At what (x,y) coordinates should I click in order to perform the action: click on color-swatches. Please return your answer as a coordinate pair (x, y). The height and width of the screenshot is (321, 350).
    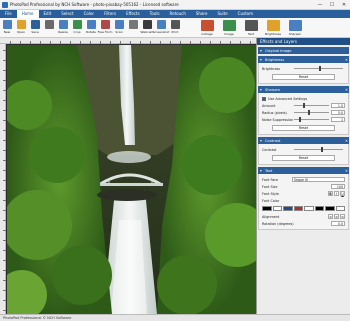
    Looking at the image, I should click on (303, 208).